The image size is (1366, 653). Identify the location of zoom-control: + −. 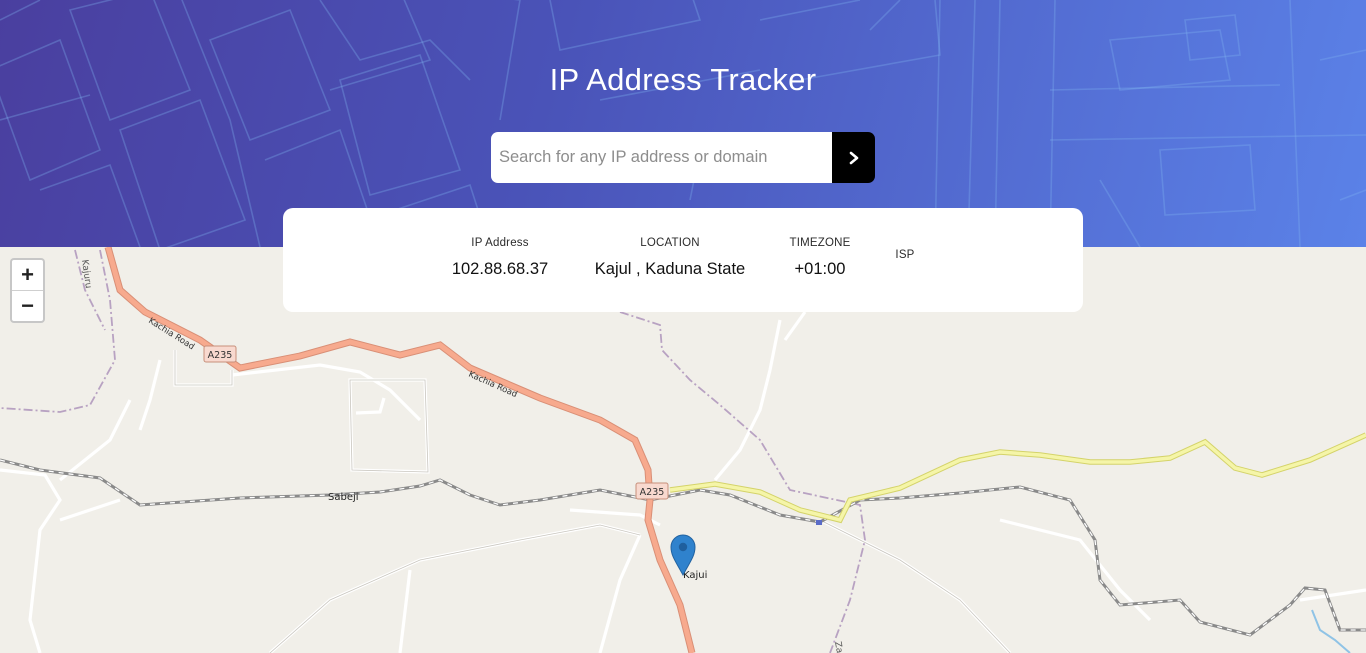
(27, 290).